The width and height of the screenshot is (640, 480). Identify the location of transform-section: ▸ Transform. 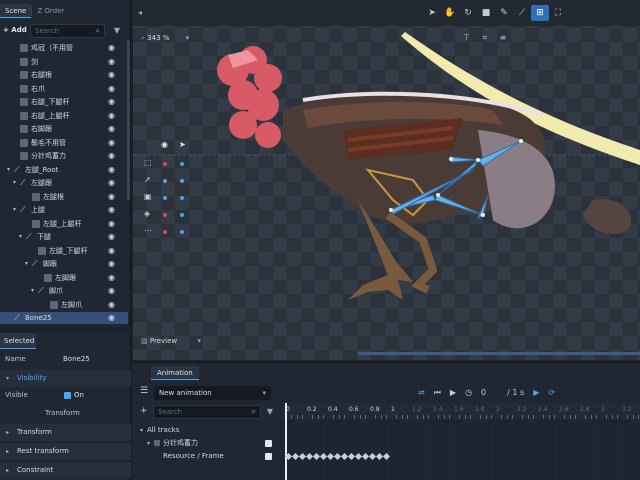
(65, 432).